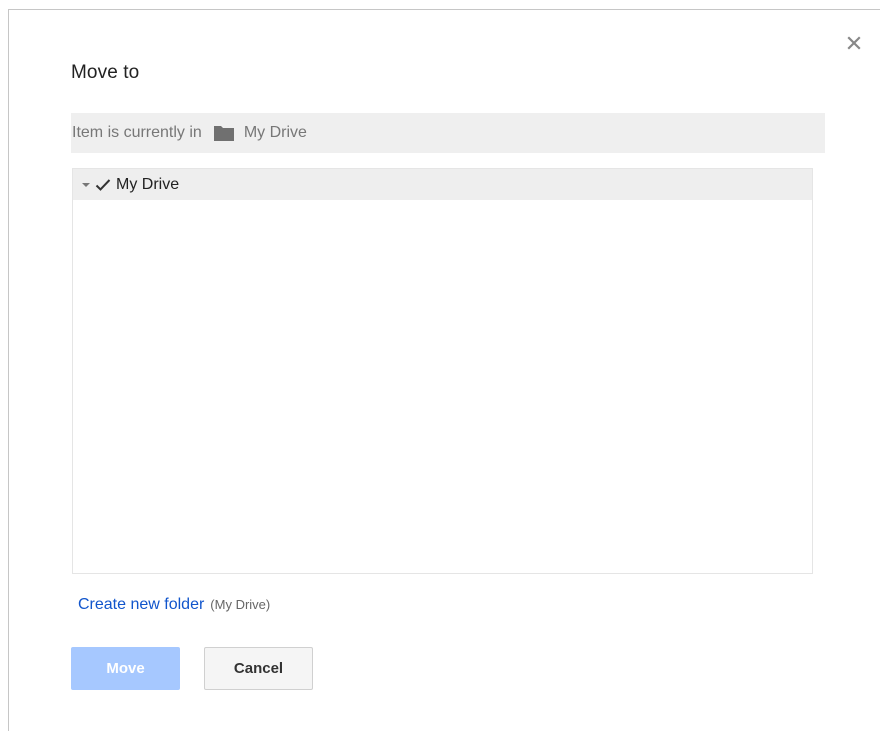 Image resolution: width=880 pixels, height=731 pixels. I want to click on create-folder-hint: (My Drive), so click(240, 604).